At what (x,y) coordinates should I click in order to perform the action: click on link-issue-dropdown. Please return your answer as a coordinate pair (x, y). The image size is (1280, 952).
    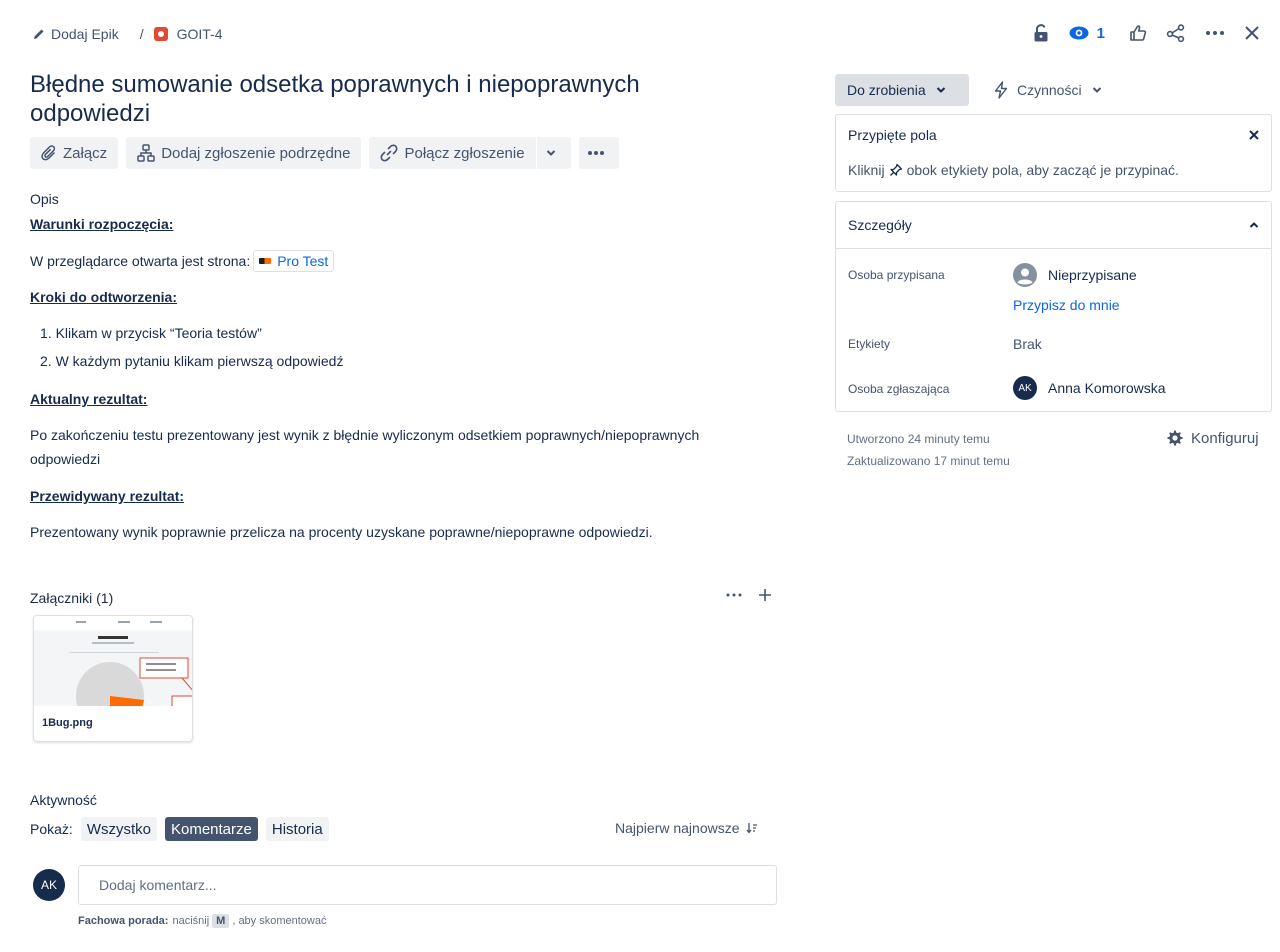
    Looking at the image, I should click on (553, 153).